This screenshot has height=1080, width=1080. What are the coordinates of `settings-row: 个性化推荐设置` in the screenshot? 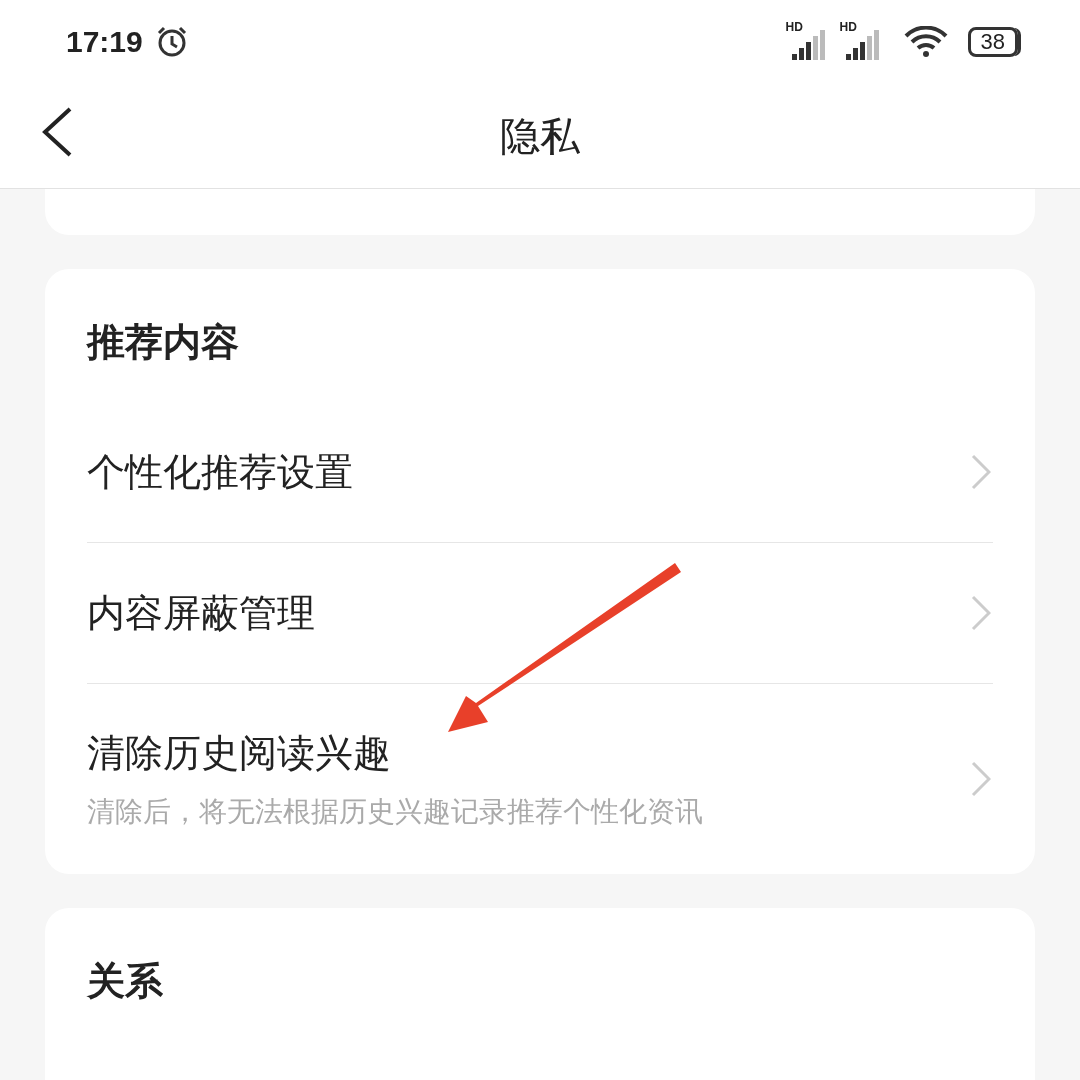 It's located at (540, 472).